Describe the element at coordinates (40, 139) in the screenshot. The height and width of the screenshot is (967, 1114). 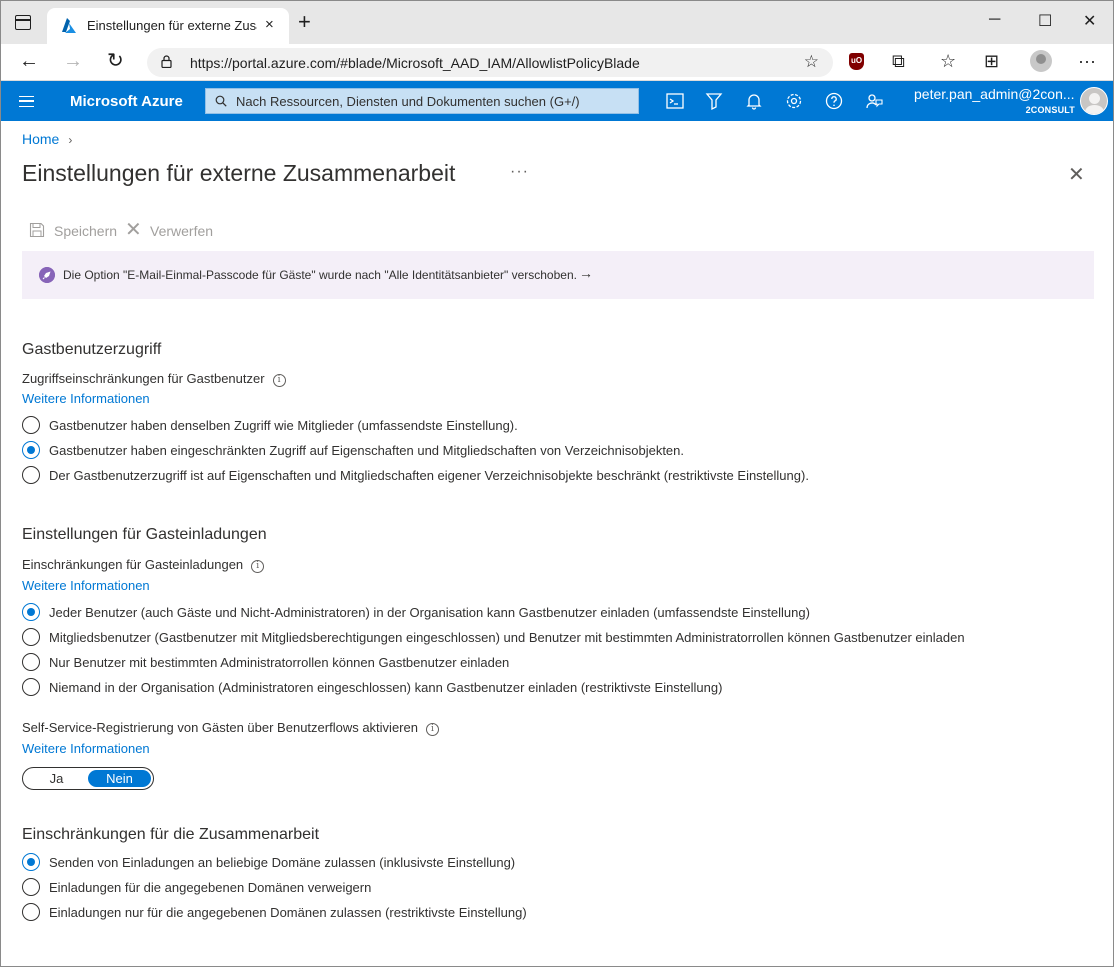
I see `breadcrumb-home-link: Home` at that location.